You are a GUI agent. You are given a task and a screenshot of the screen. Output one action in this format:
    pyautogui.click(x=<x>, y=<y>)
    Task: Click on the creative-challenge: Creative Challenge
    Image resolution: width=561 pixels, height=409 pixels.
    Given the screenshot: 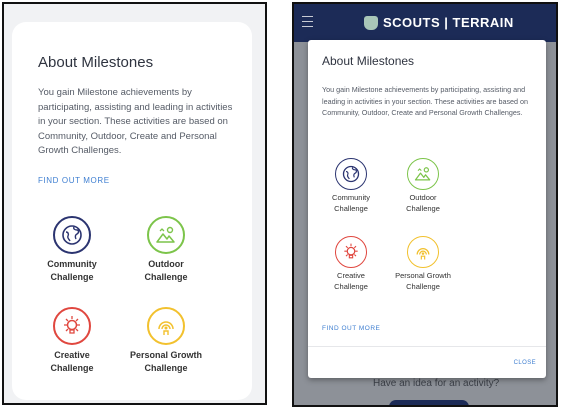 What is the action you would take?
    pyautogui.click(x=72, y=340)
    